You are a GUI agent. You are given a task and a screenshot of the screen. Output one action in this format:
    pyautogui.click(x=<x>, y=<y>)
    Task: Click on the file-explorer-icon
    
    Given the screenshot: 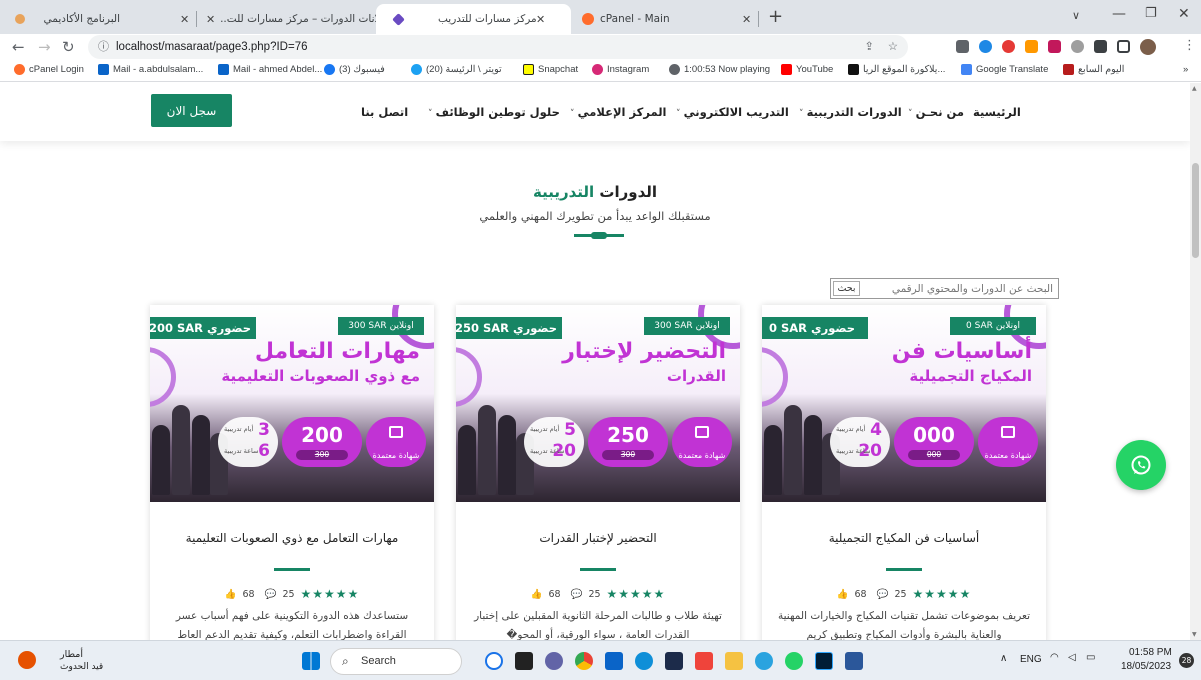 What is the action you would take?
    pyautogui.click(x=734, y=661)
    